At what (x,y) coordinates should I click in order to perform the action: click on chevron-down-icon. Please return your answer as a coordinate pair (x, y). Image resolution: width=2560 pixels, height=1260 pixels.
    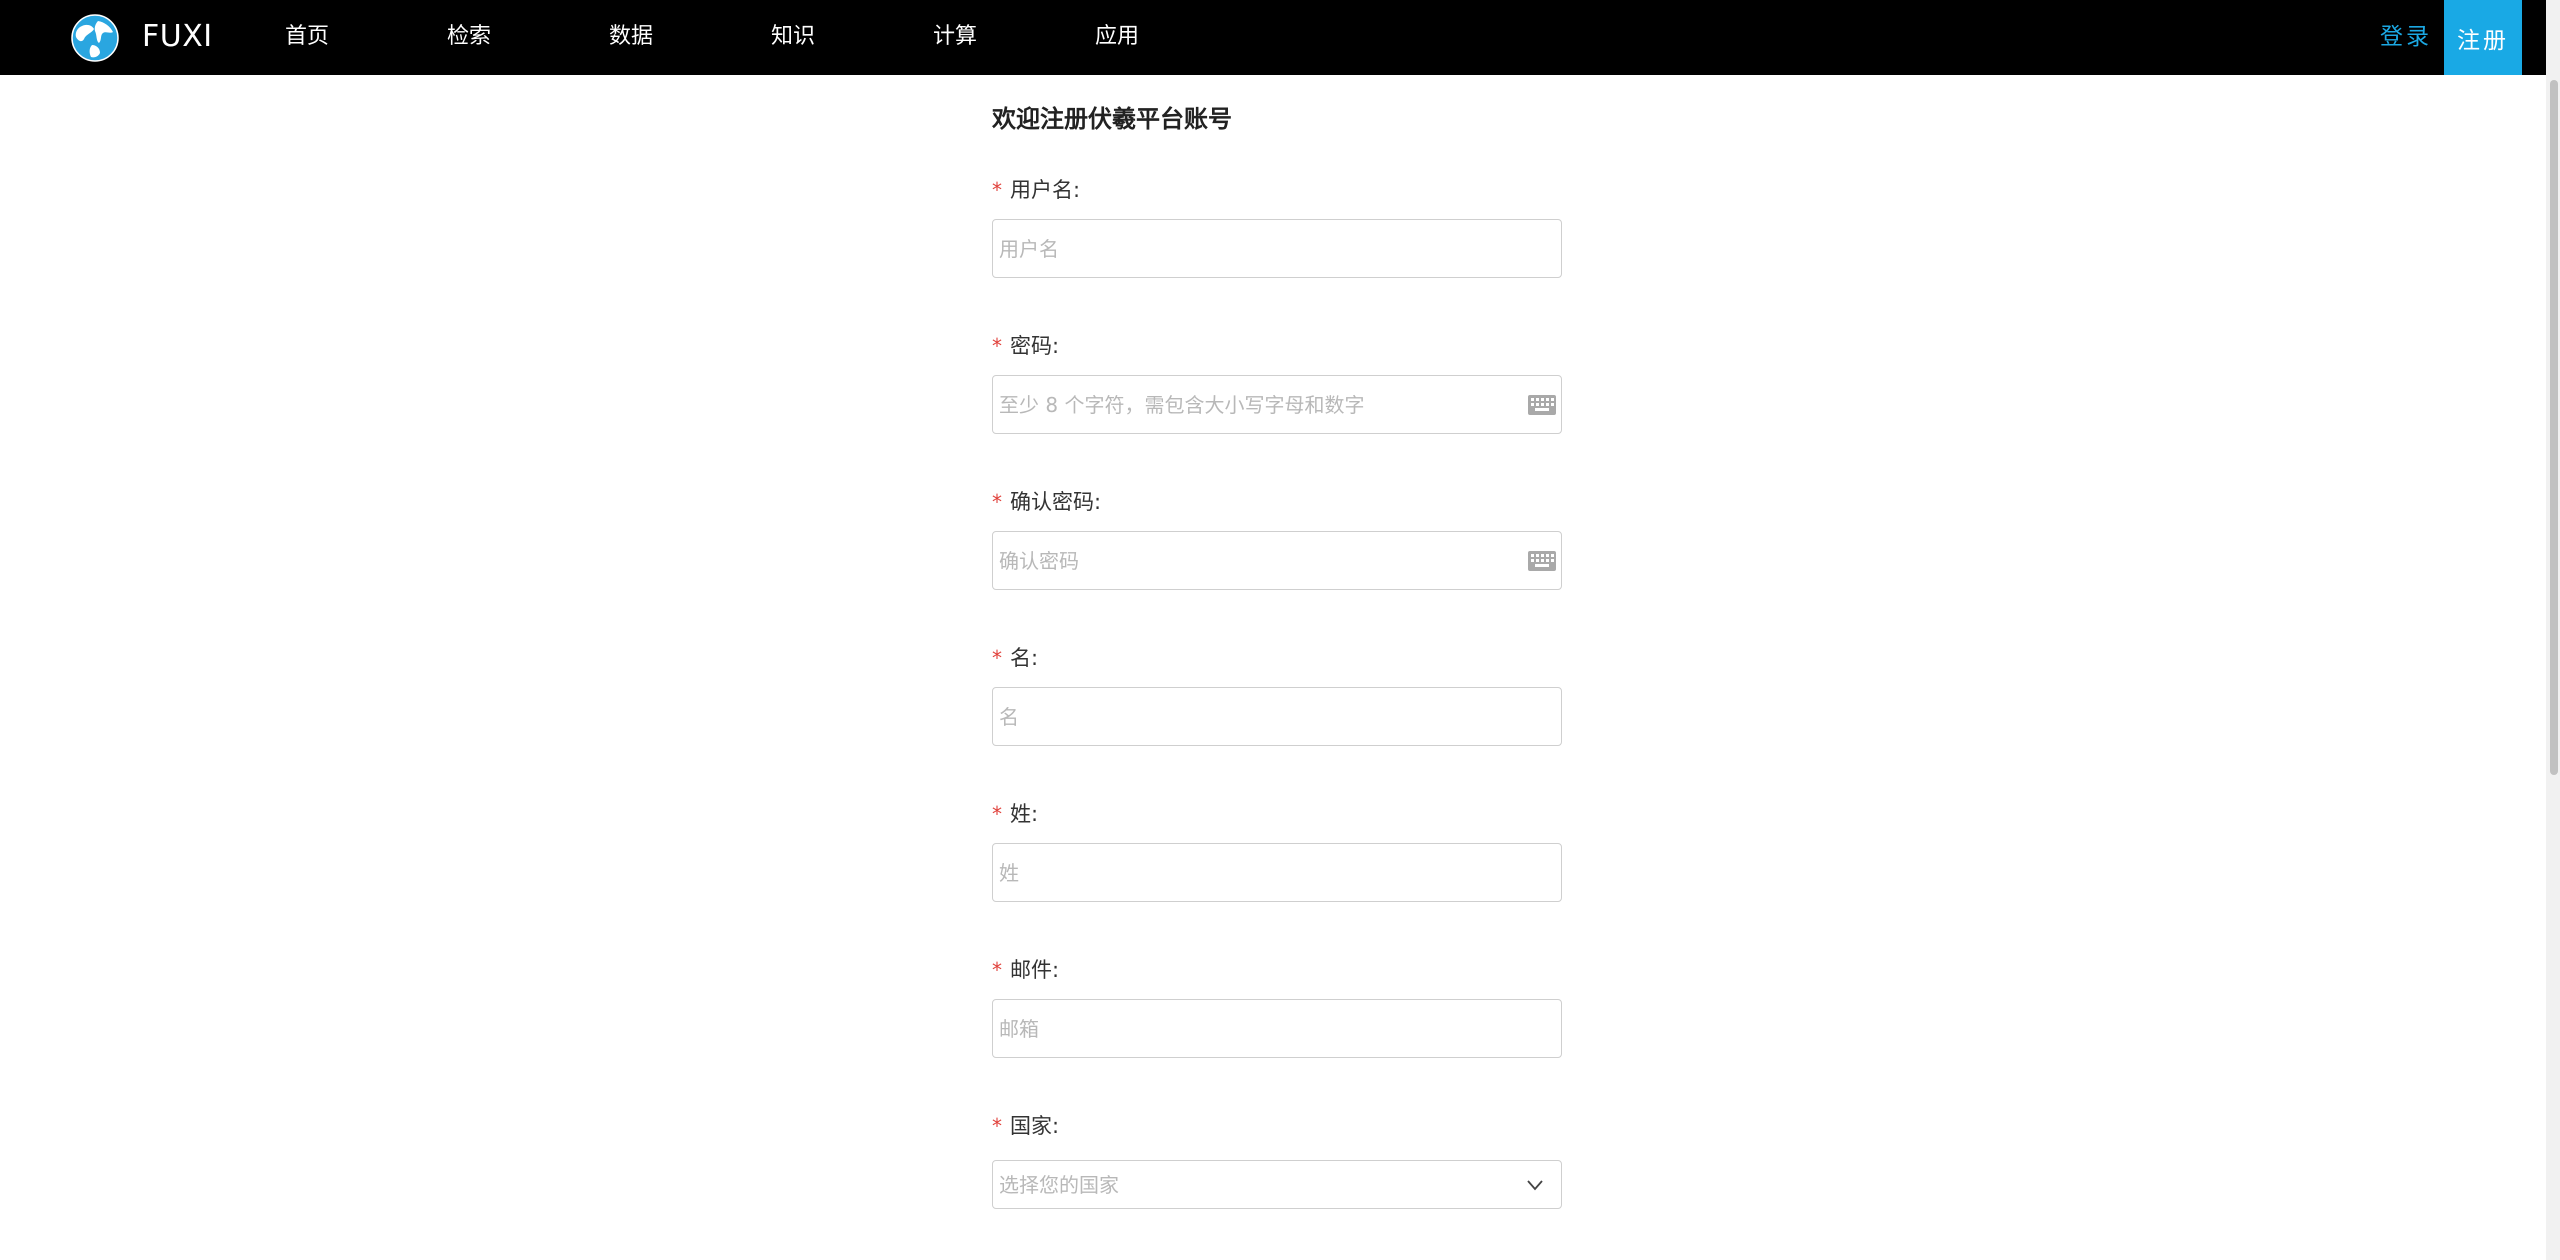
    Looking at the image, I should click on (1535, 1185).